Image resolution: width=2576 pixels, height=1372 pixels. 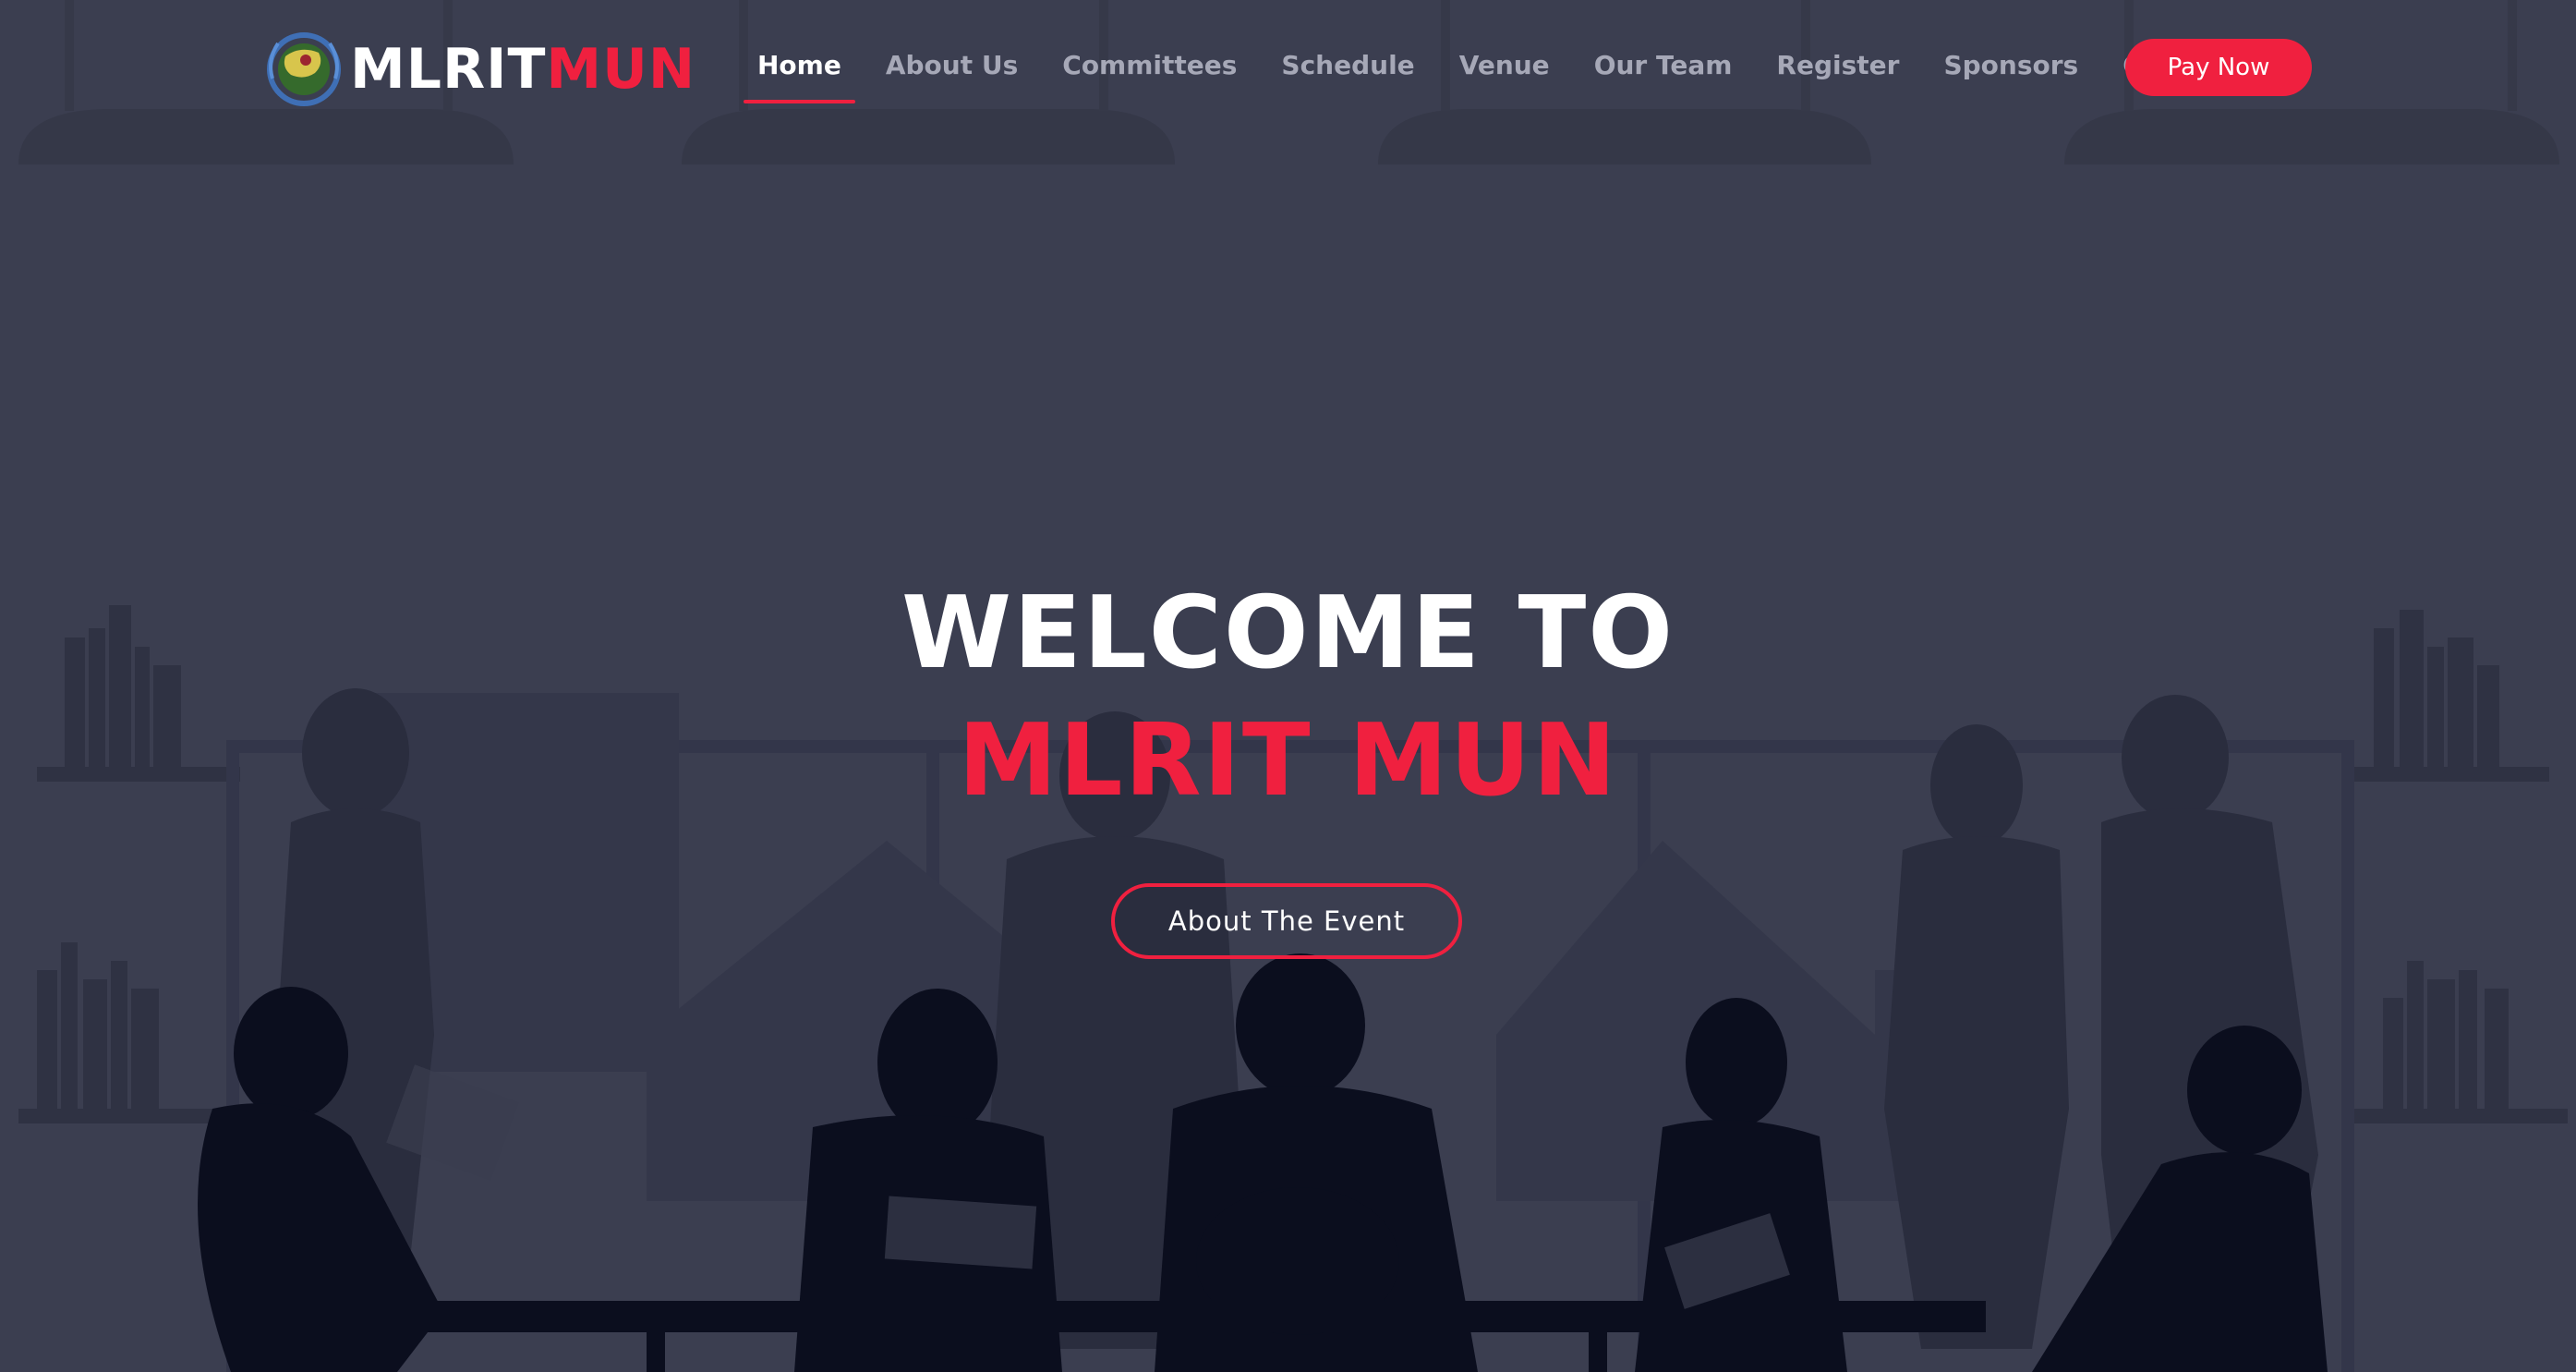 What do you see at coordinates (1837, 65) in the screenshot?
I see `nav-item-register: Register` at bounding box center [1837, 65].